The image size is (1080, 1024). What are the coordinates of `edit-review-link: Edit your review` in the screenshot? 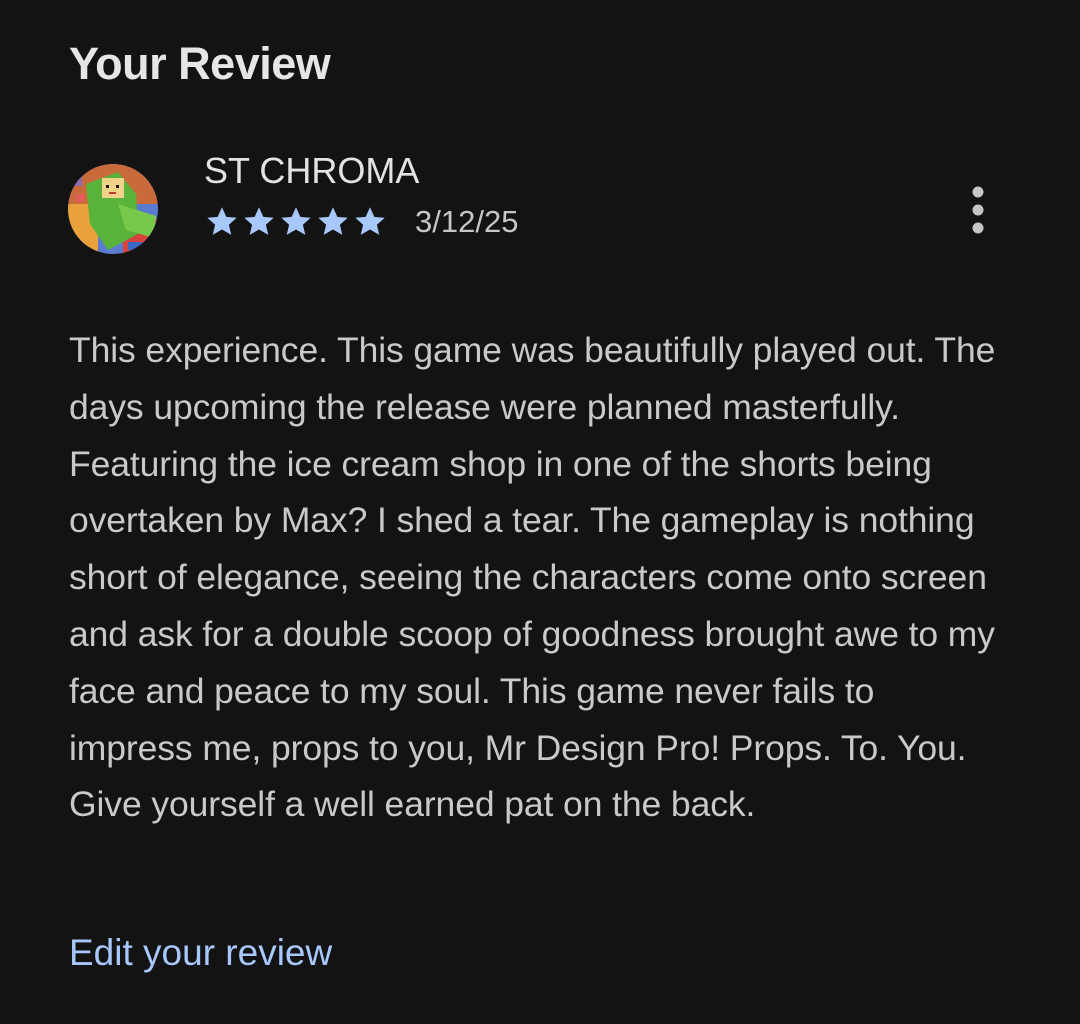 It's located at (200, 953).